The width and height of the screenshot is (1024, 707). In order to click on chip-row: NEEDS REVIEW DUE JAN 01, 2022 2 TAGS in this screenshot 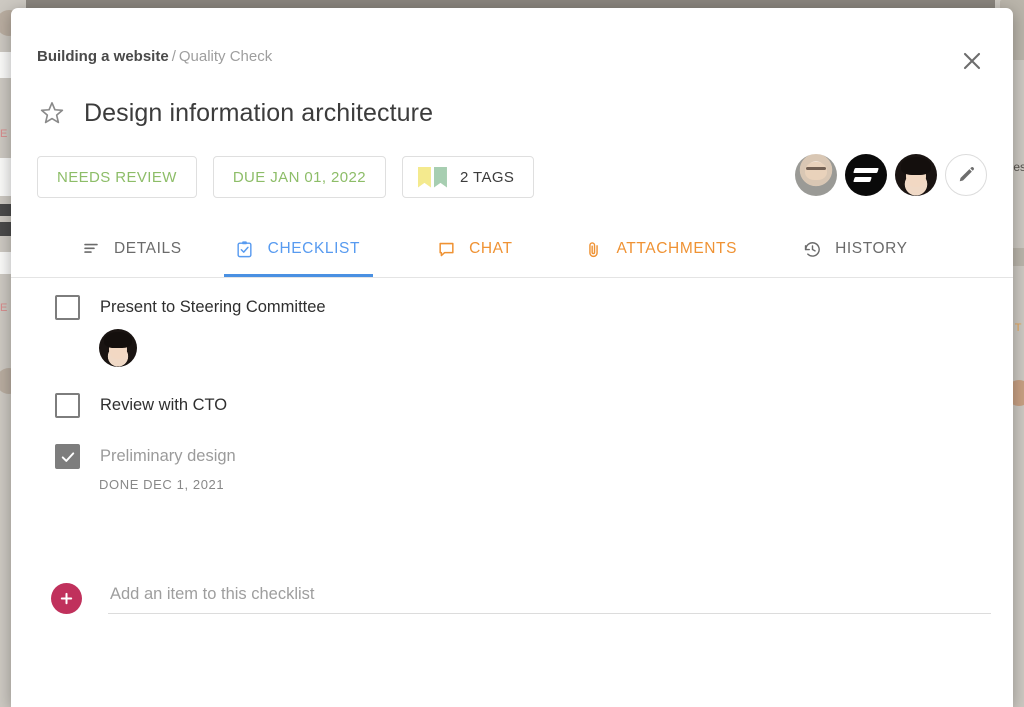, I will do `click(286, 177)`.